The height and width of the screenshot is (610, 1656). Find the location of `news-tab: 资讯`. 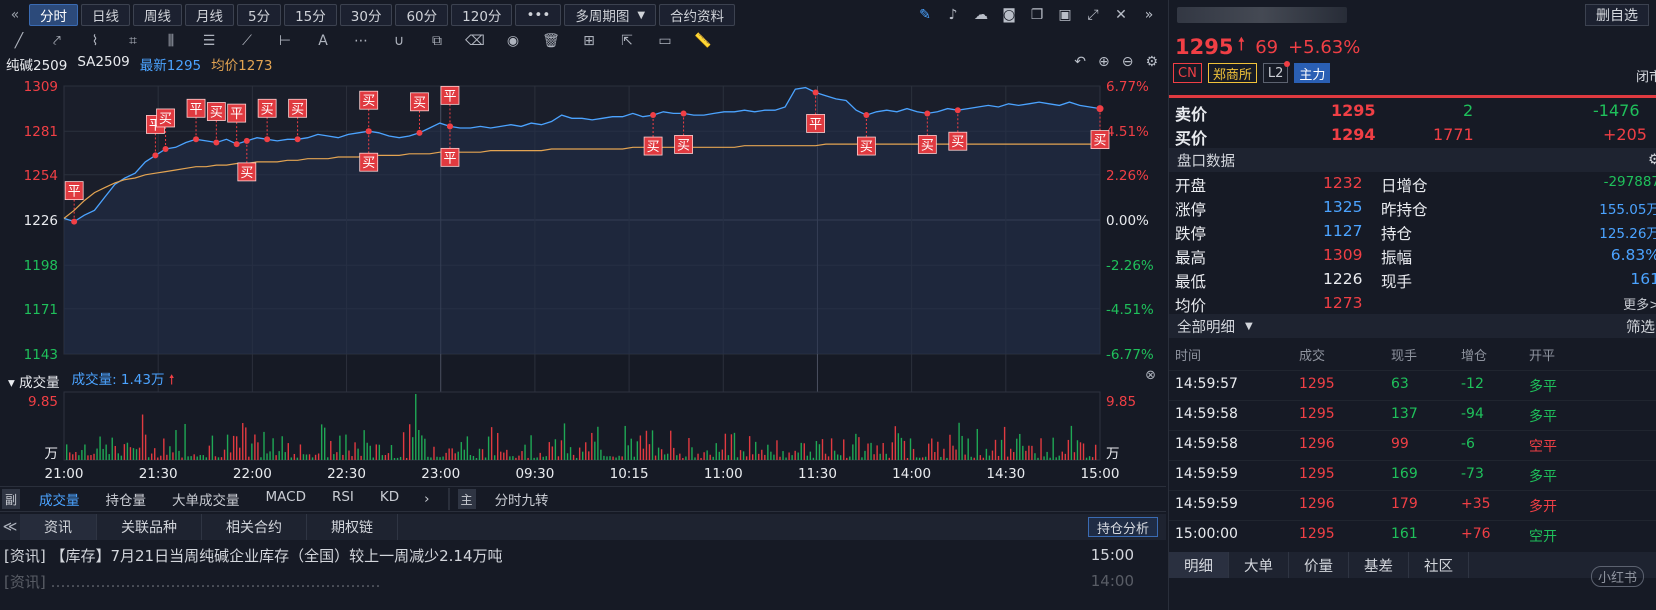

news-tab: 资讯 is located at coordinates (58, 527).